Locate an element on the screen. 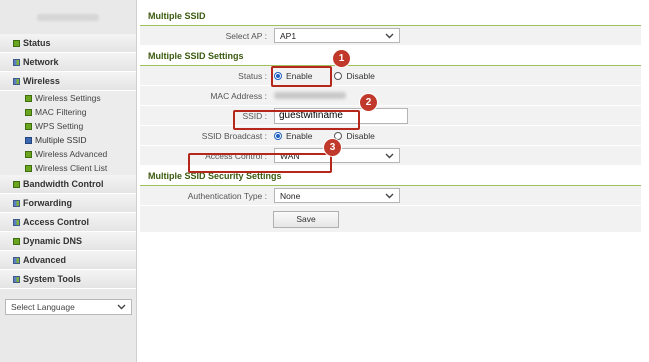 This screenshot has height=362, width=649. highlight-box-ssid is located at coordinates (296, 120).